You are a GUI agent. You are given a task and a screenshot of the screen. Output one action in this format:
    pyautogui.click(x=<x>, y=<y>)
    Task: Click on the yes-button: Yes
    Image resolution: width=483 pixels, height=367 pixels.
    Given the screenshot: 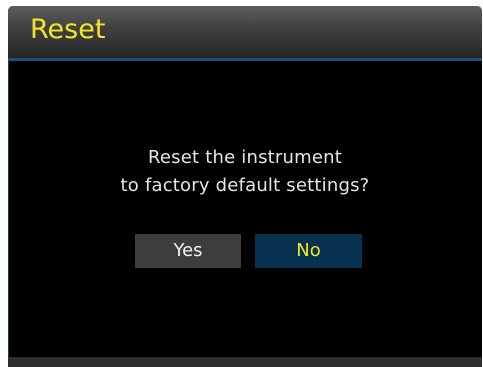 What is the action you would take?
    pyautogui.click(x=188, y=251)
    